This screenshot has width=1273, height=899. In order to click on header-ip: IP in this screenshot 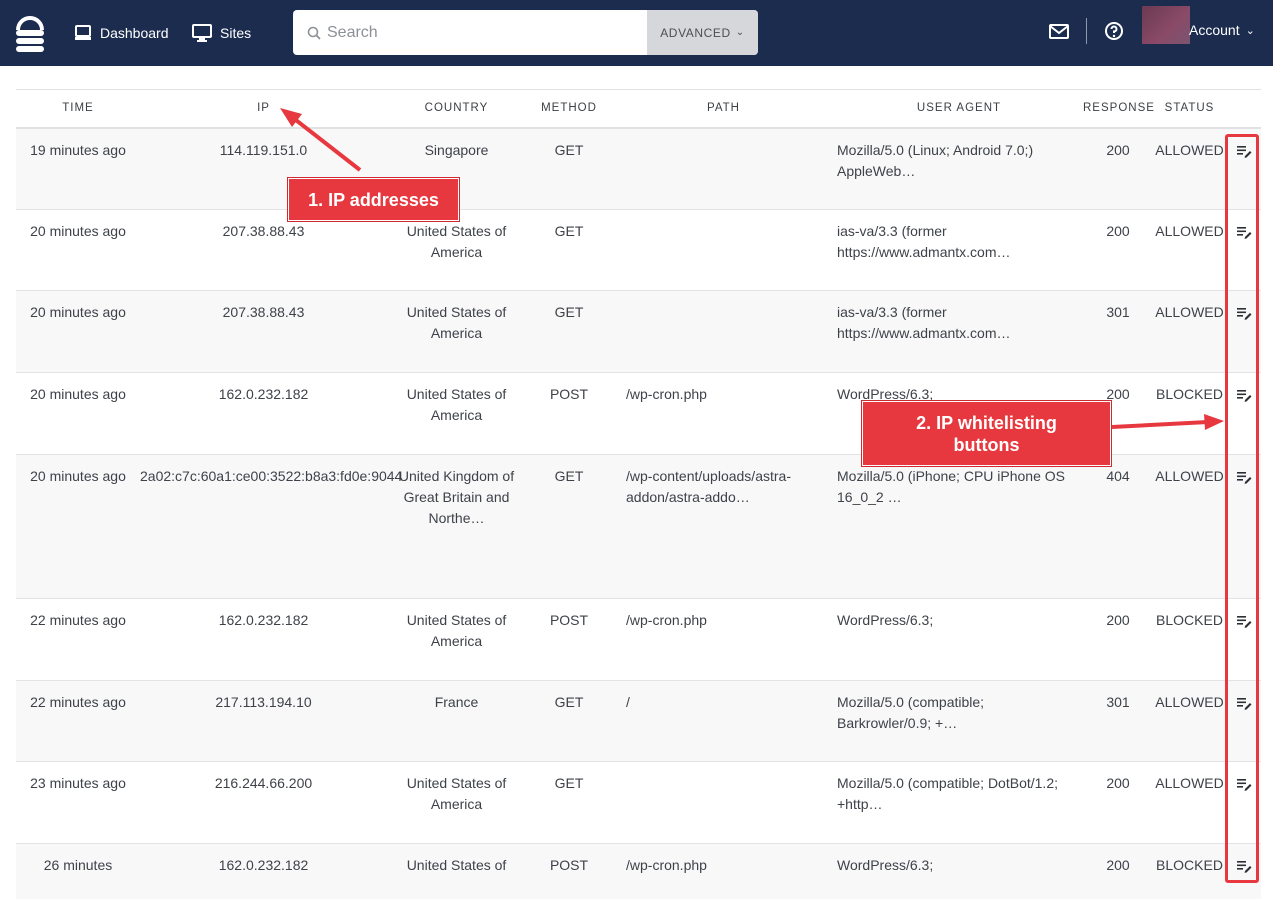, I will do `click(263, 109)`.